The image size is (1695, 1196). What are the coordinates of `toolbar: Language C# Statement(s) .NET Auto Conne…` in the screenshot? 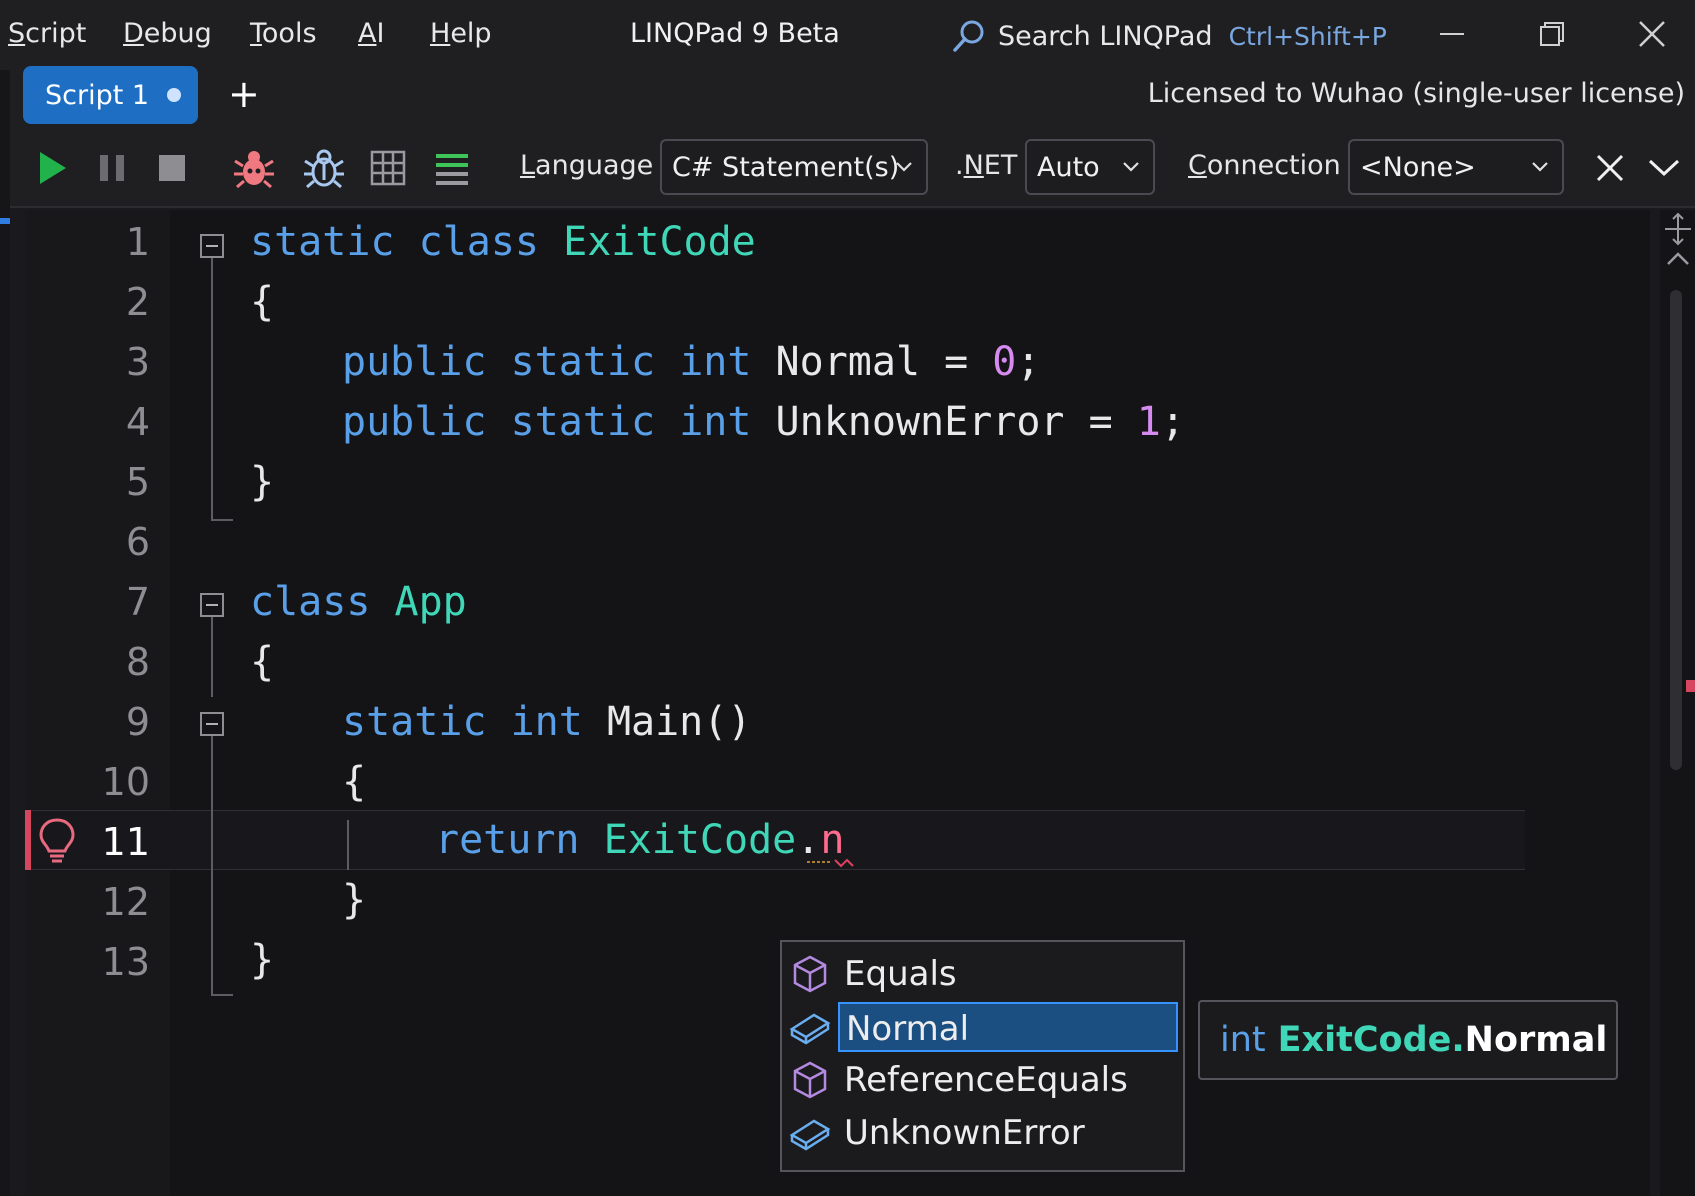 It's located at (847, 169).